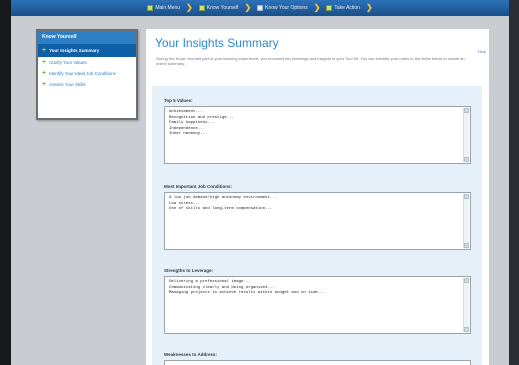  Describe the element at coordinates (87, 37) in the screenshot. I see `sidebar-header: Know Yourself` at that location.